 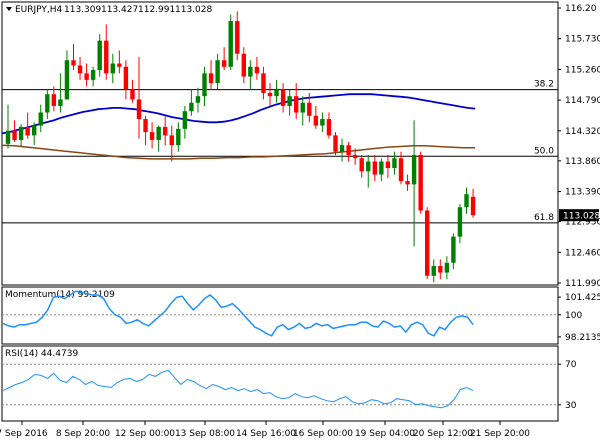 What do you see at coordinates (83, 434) in the screenshot?
I see `x-tick-label: 8 Sep 20:00` at bounding box center [83, 434].